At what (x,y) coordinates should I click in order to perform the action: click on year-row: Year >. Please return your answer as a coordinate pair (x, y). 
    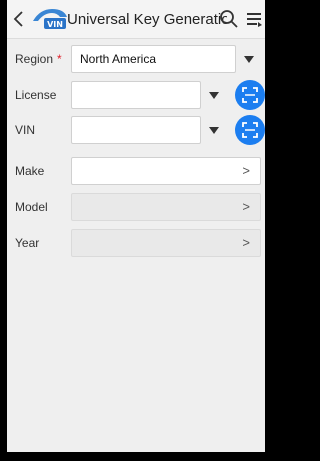
    Looking at the image, I should click on (136, 243).